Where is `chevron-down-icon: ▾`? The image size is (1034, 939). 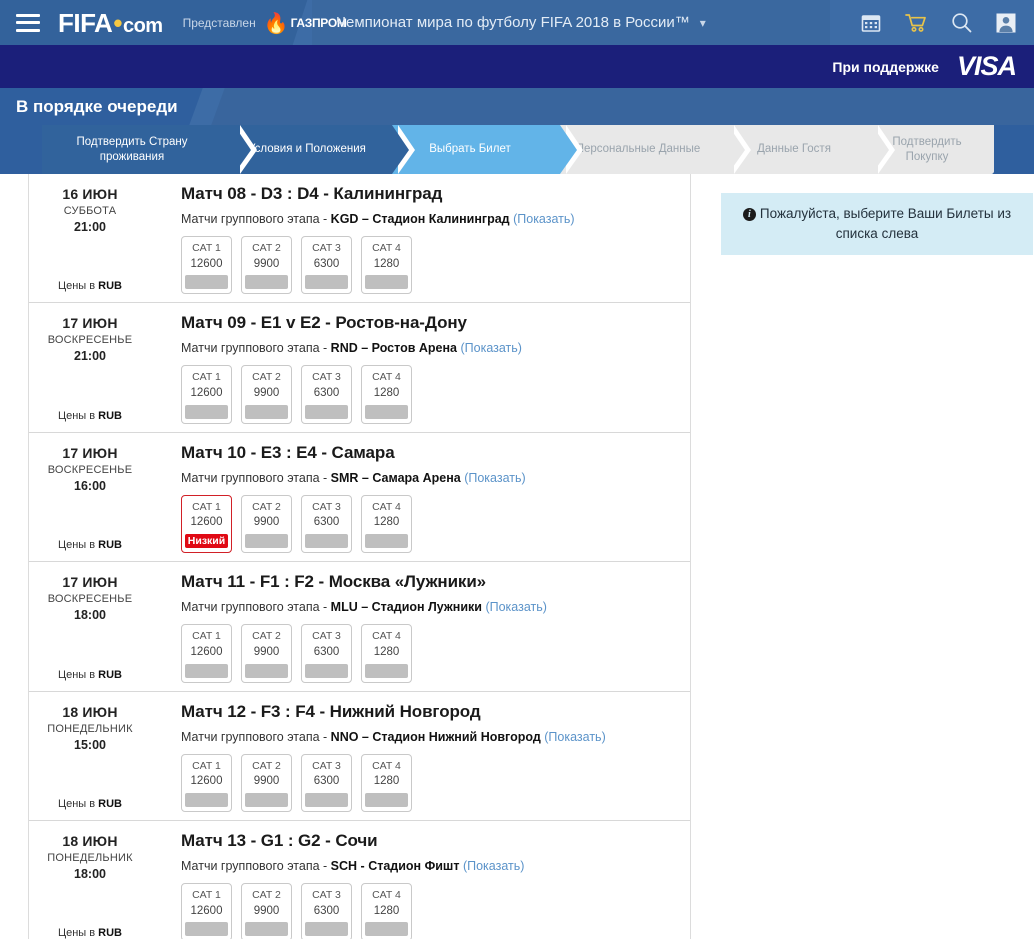
chevron-down-icon: ▾ is located at coordinates (702, 22).